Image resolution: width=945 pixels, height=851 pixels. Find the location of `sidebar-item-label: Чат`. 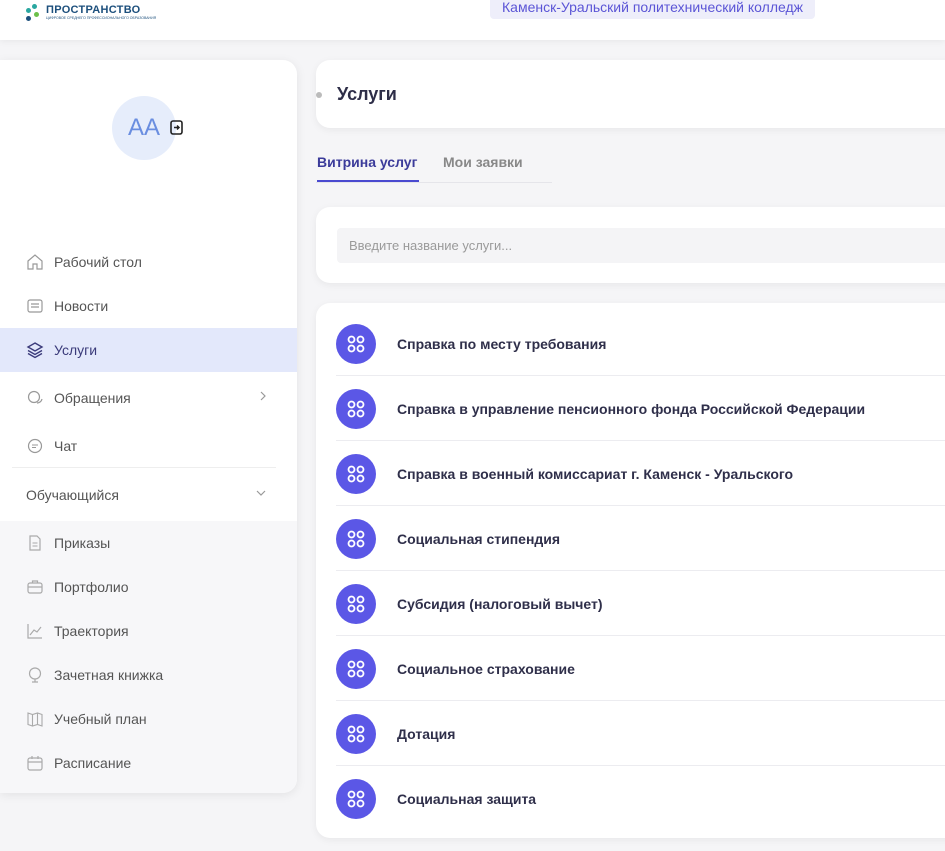

sidebar-item-label: Чат is located at coordinates (66, 446).